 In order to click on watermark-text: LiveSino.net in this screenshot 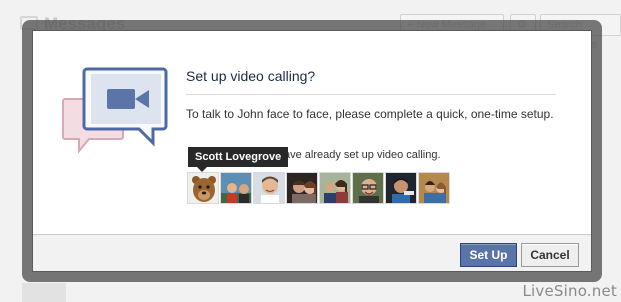, I will do `click(569, 291)`.